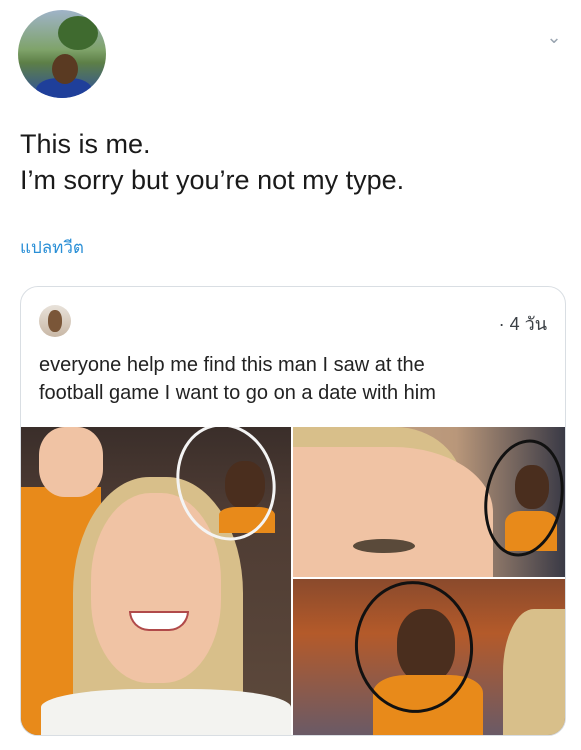  I want to click on closeup-face, so click(393, 512).